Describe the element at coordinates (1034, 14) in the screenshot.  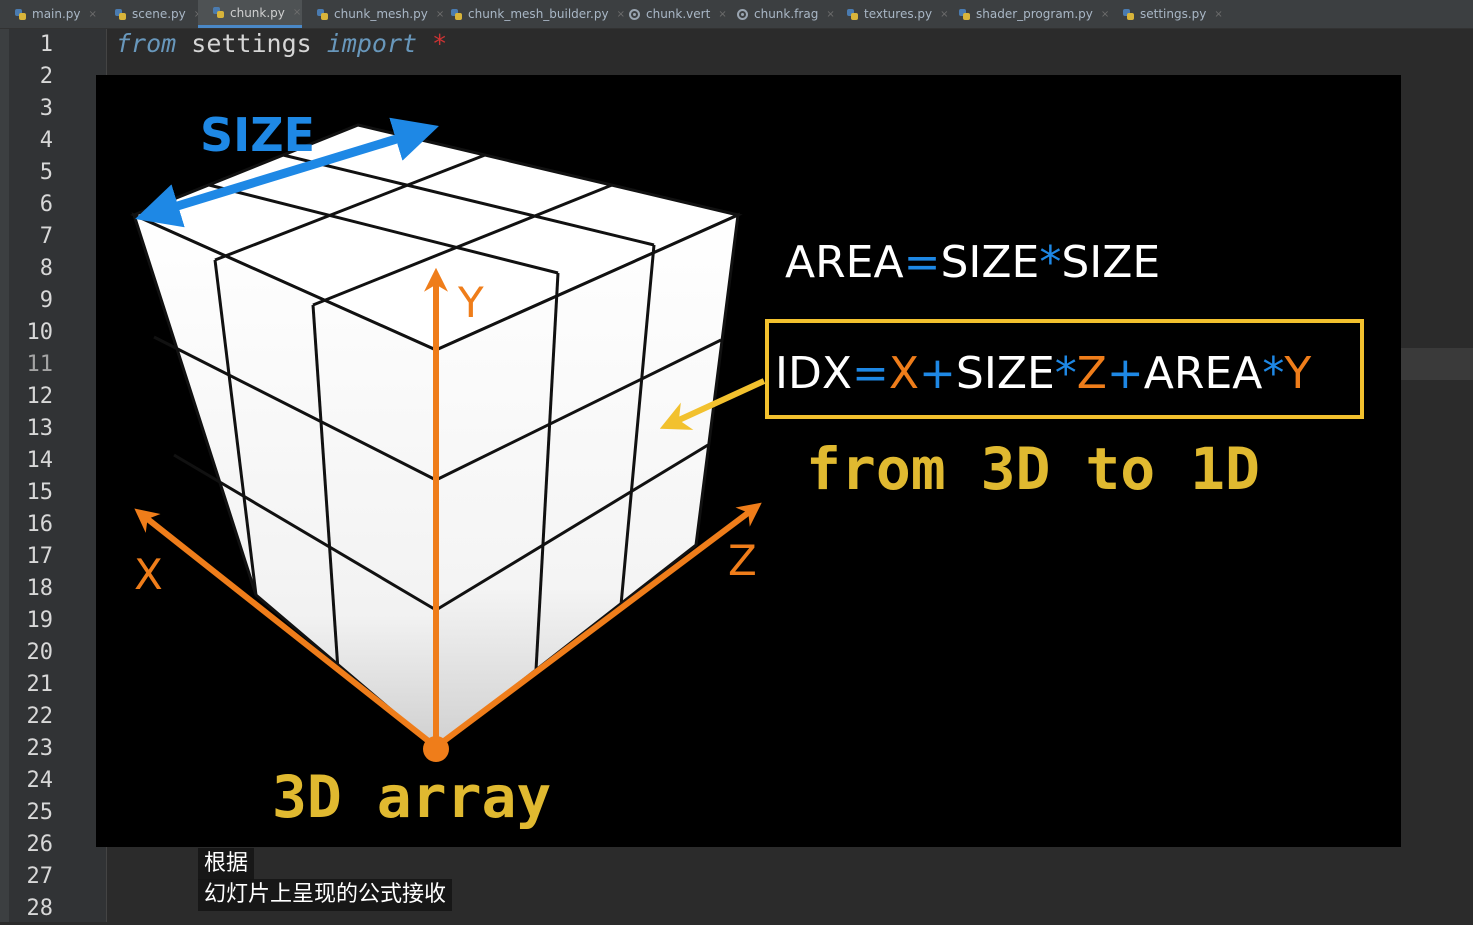
I see `tab-label: shader_program.py` at that location.